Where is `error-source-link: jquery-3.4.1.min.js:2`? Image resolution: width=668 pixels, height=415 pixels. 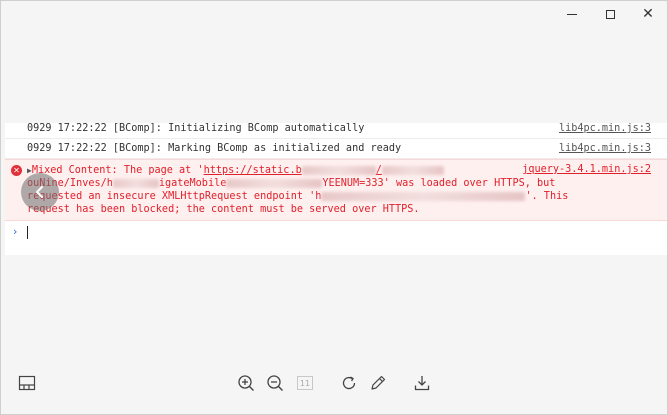
error-source-link: jquery-3.4.1.min.js:2 is located at coordinates (586, 169).